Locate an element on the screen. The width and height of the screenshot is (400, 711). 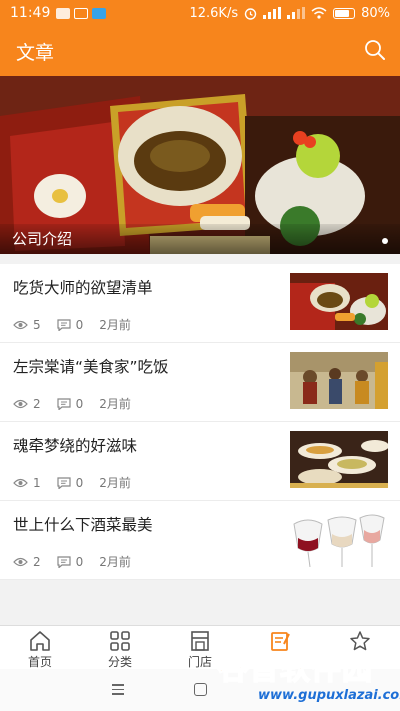
tab-home: 首页 is located at coordinates (40, 648).